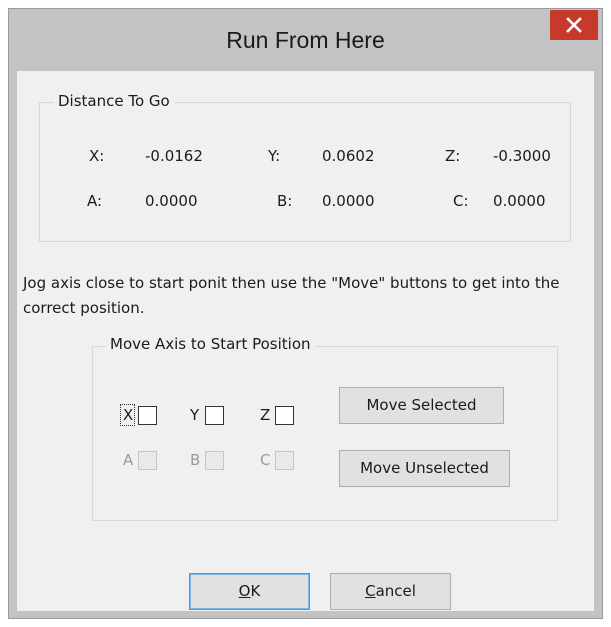 This screenshot has width=611, height=627. I want to click on checkbox-z-label: Z, so click(265, 415).